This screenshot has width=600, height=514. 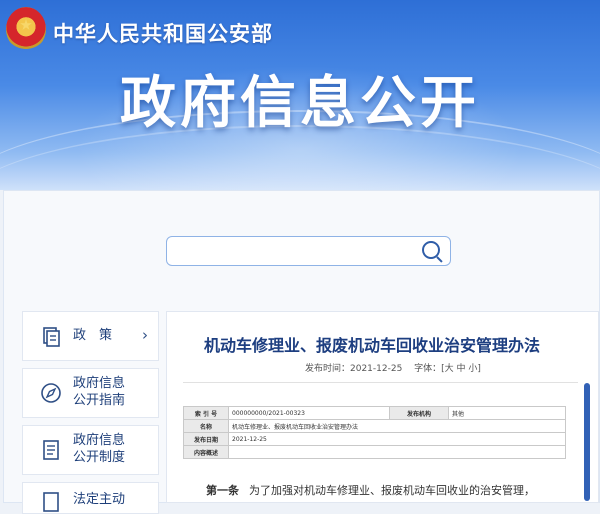 I want to click on article-title: 机动车修理业、报废机动车回收业治安管理办法, so click(x=371, y=345).